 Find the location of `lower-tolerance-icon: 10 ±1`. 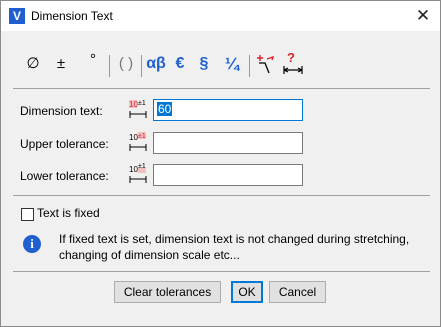

lower-tolerance-icon: 10 ±1 is located at coordinates (138, 173).